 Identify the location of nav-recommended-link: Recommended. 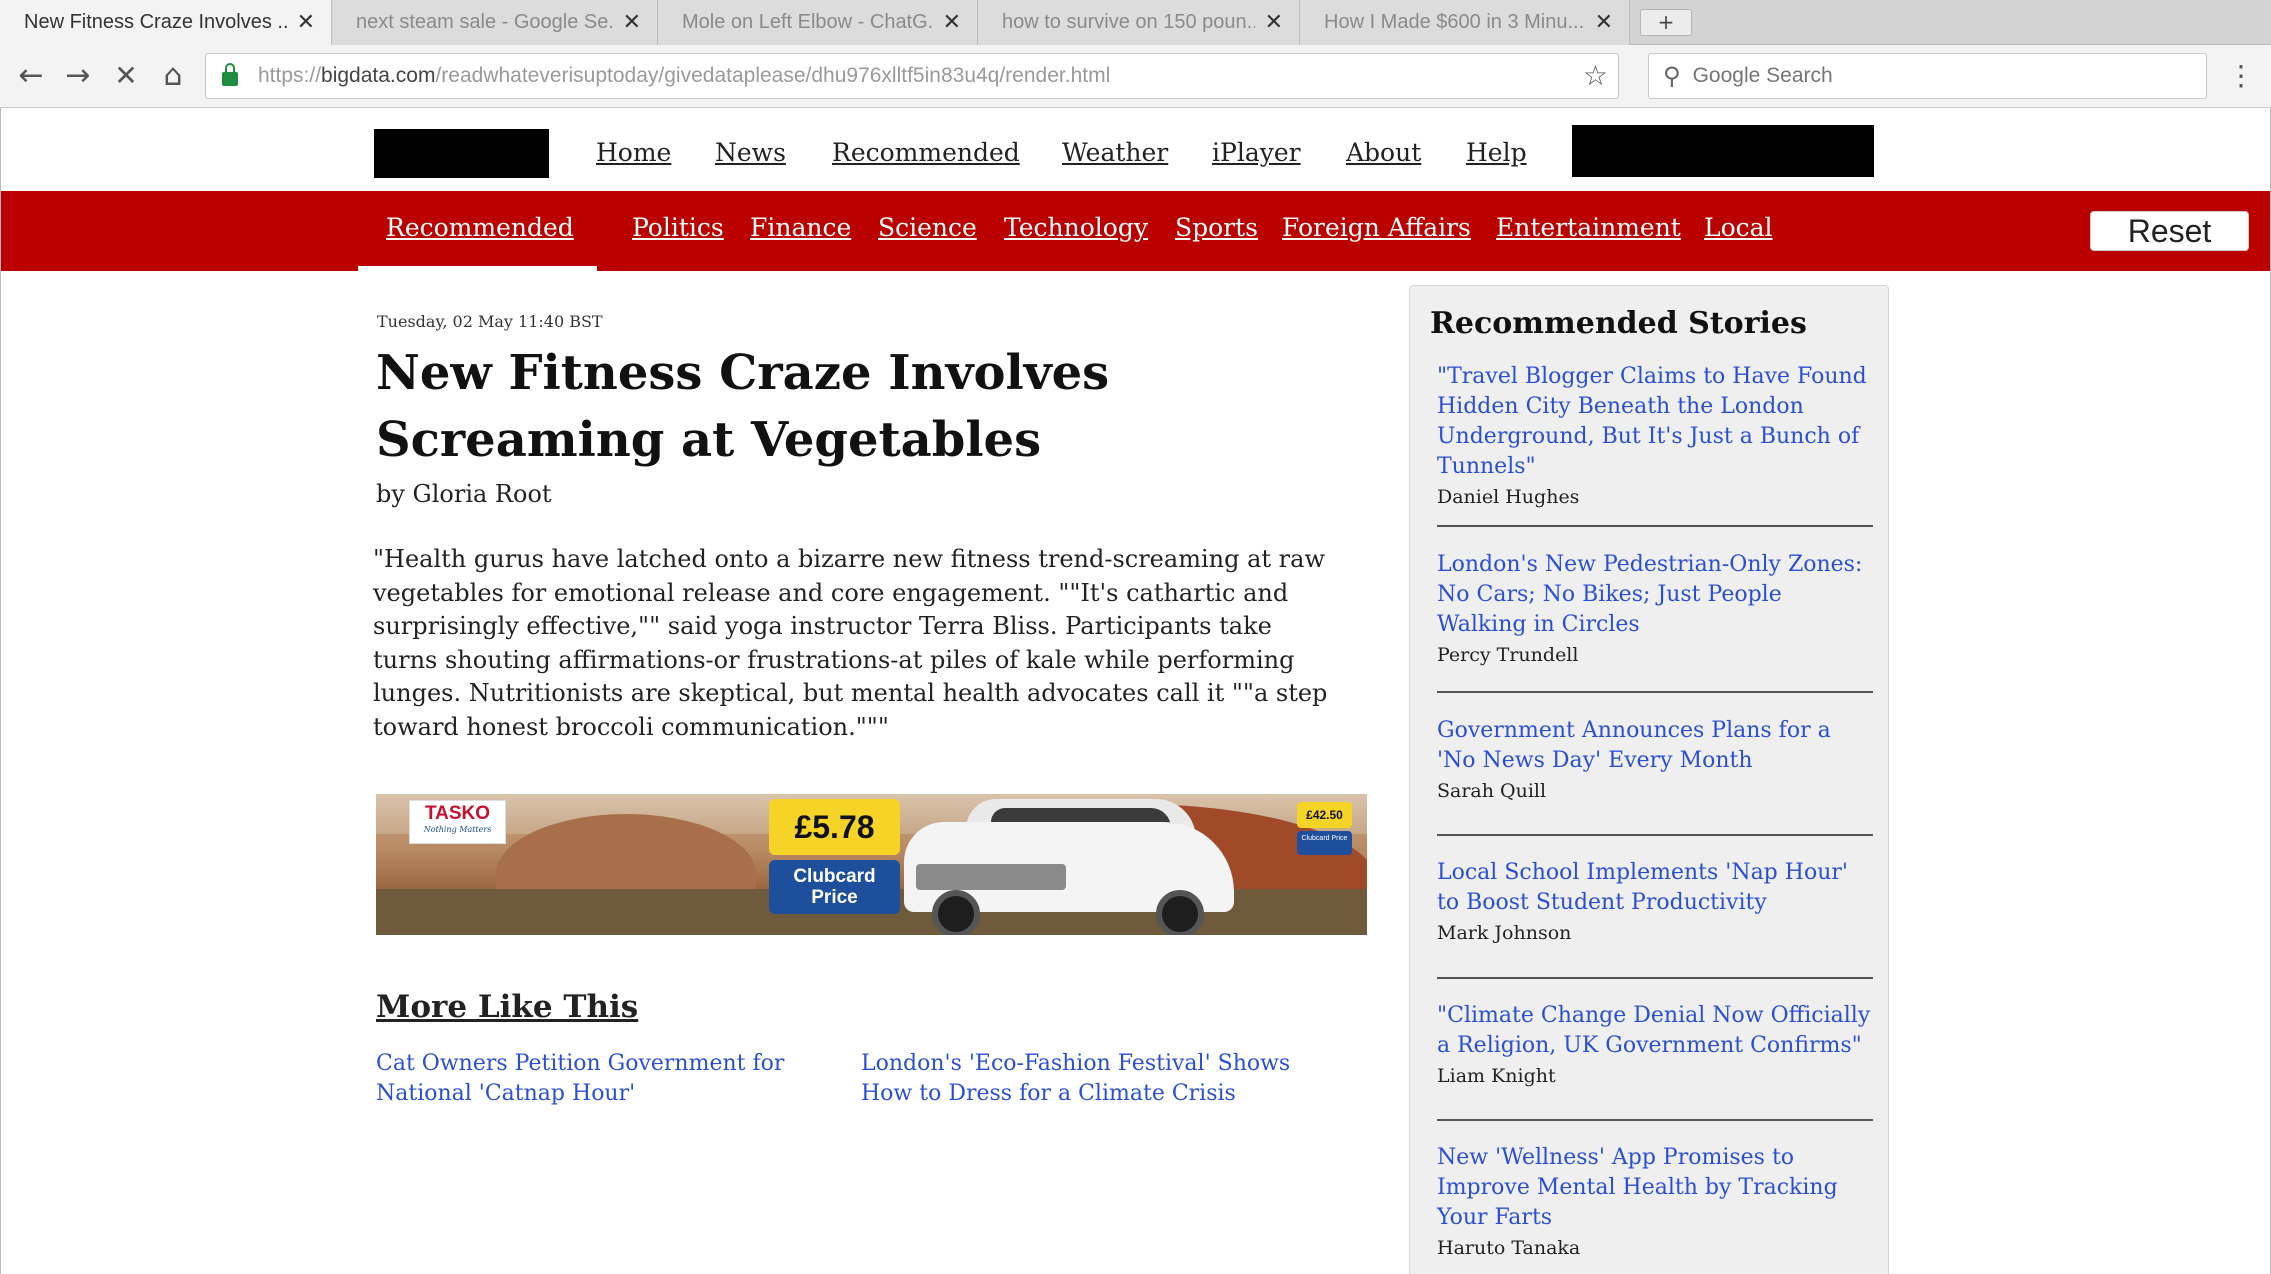
(926, 152).